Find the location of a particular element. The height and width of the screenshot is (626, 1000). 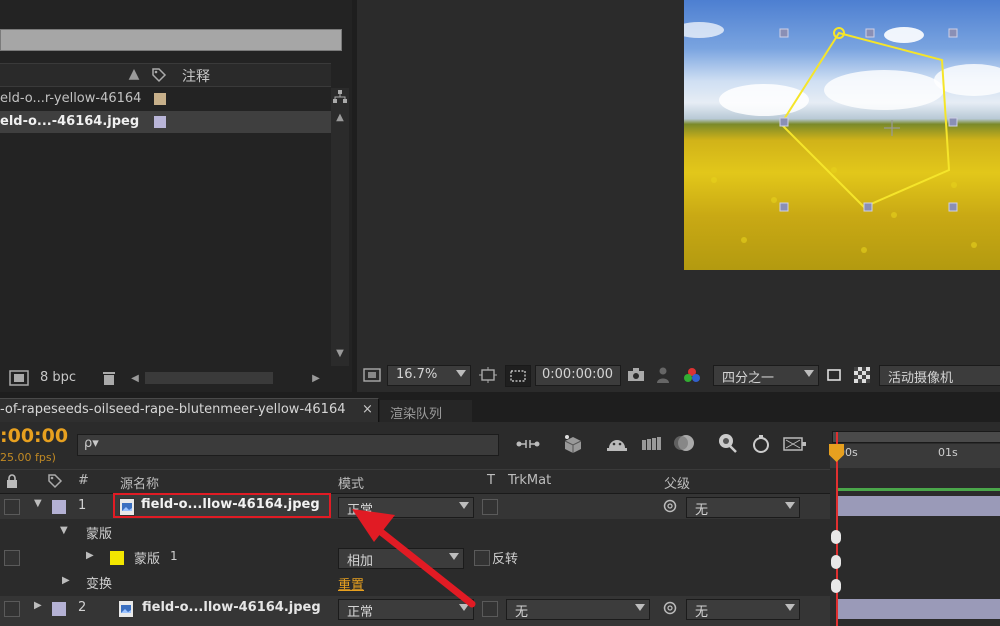

annotation-arrow is located at coordinates (414, 558).